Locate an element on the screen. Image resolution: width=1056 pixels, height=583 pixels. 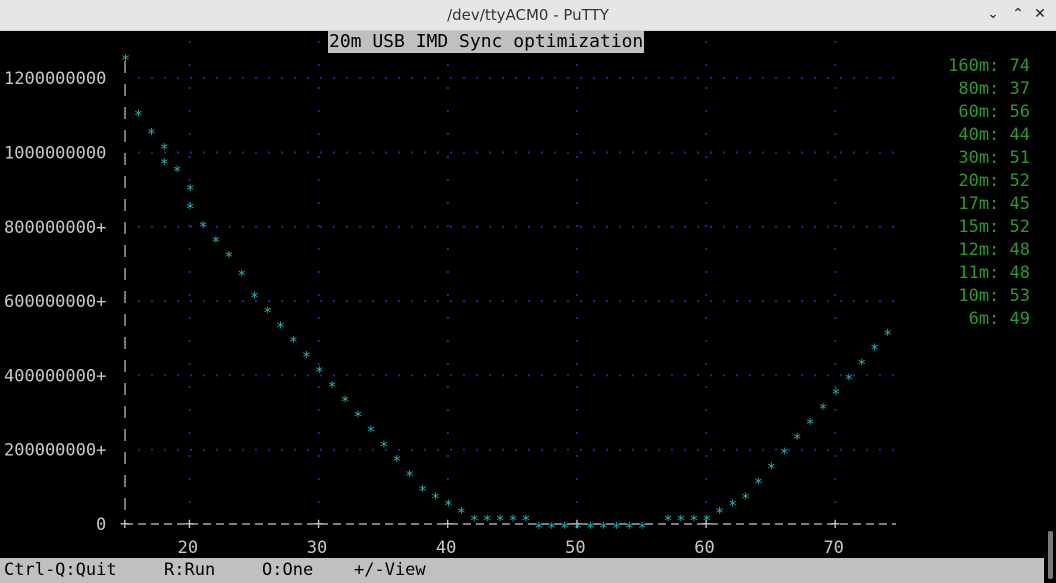
scrollbar-thumb is located at coordinates (1050, 555).